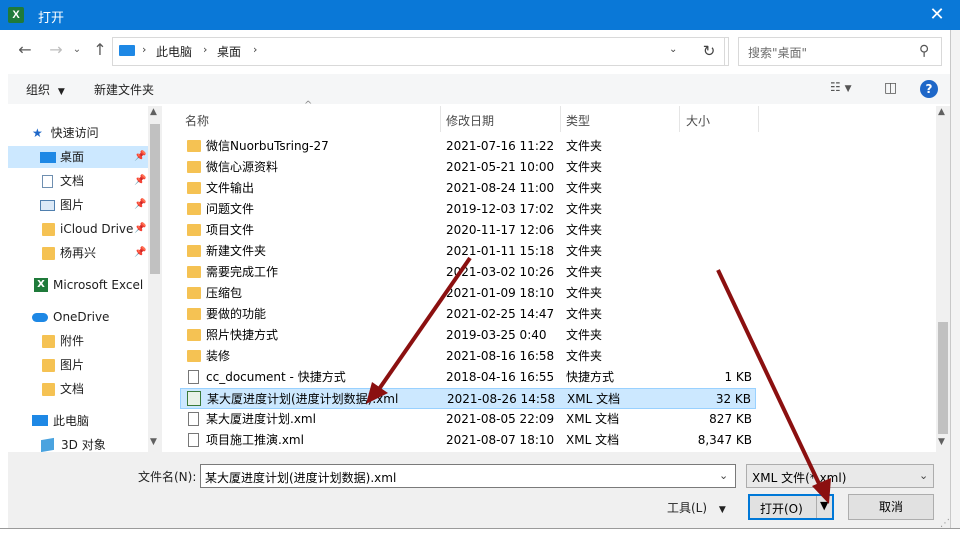 This screenshot has width=960, height=541. What do you see at coordinates (77, 50) in the screenshot?
I see `recent-dropdown-icon: ⌄` at bounding box center [77, 50].